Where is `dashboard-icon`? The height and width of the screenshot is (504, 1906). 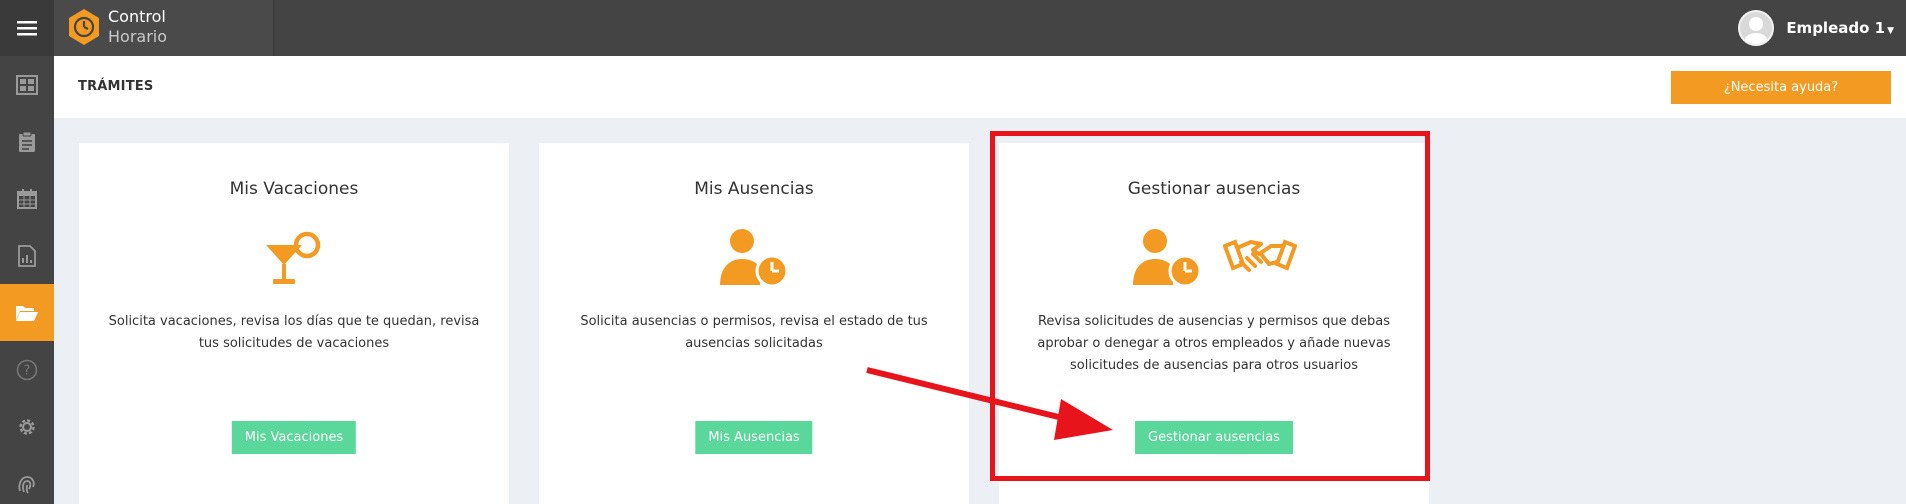 dashboard-icon is located at coordinates (27, 84).